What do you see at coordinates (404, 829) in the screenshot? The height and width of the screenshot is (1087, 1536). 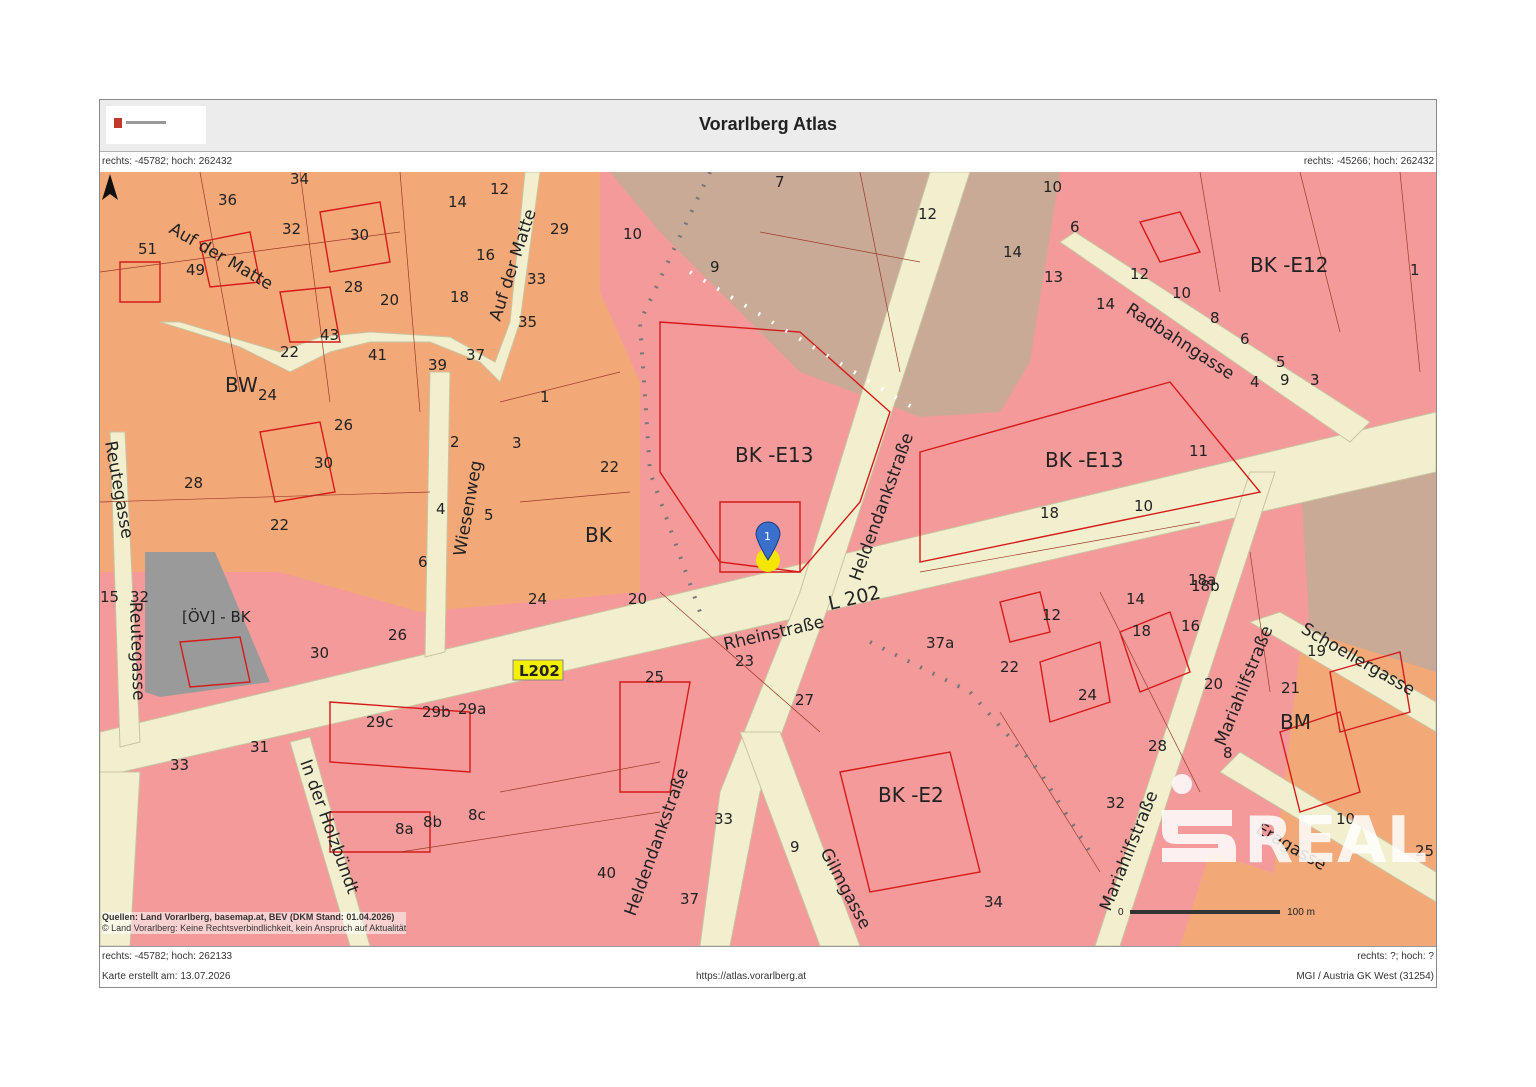 I see `house-number: 8a` at bounding box center [404, 829].